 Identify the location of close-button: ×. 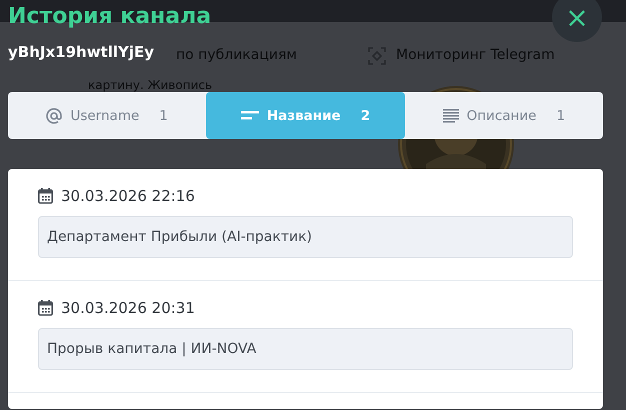
(577, 21).